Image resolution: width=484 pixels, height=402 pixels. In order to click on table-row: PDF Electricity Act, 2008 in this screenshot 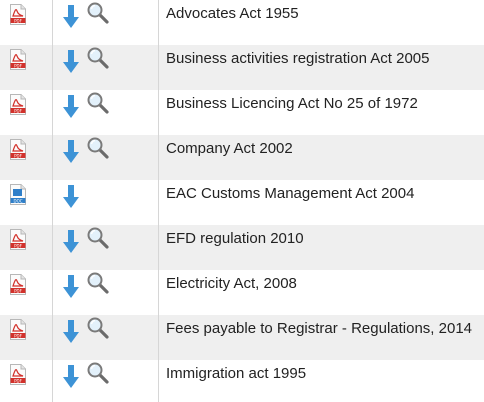, I will do `click(242, 292)`.